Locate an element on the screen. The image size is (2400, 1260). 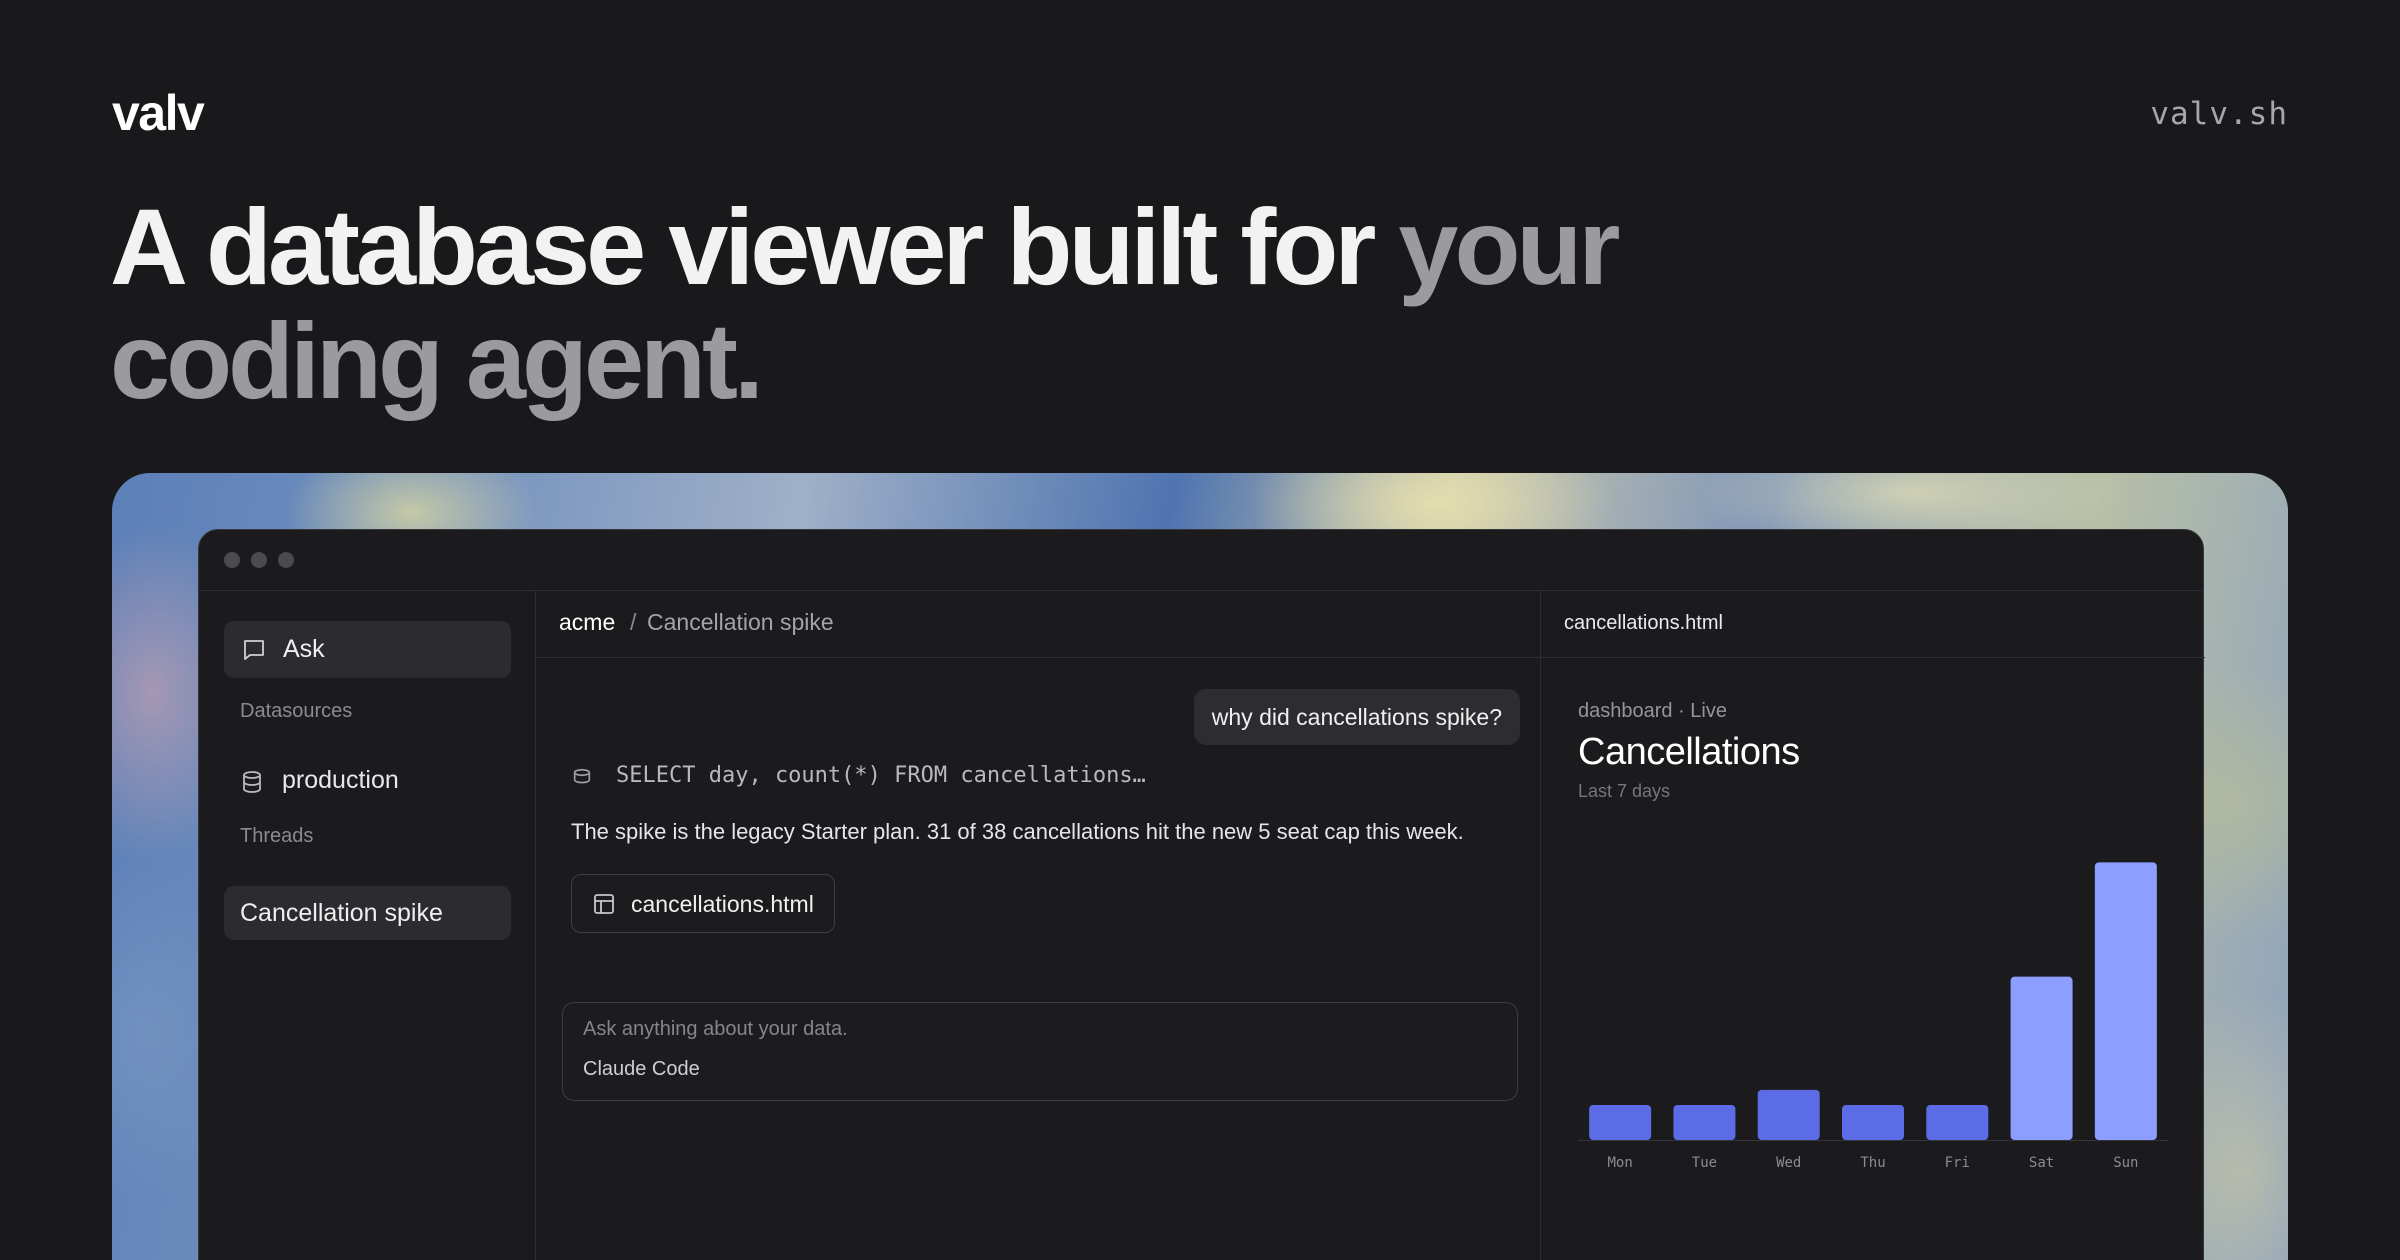
bar-sun is located at coordinates (2125, 1001).